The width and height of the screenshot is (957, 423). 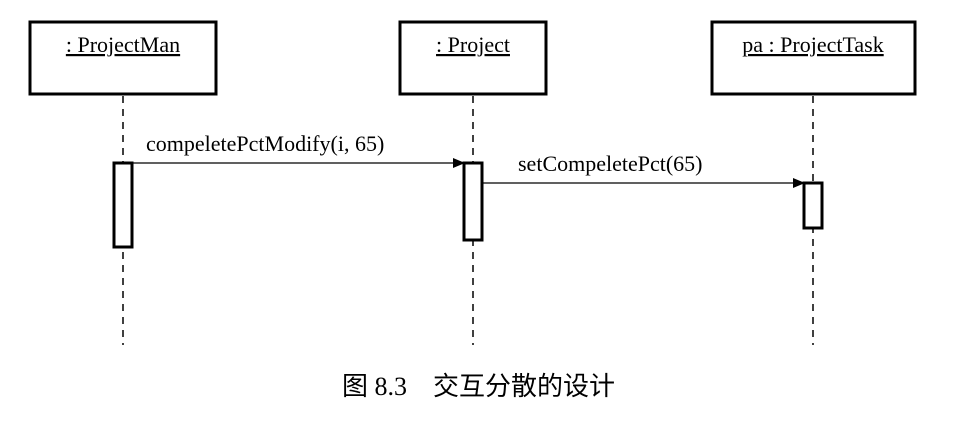 I want to click on activation-project, so click(x=473, y=201).